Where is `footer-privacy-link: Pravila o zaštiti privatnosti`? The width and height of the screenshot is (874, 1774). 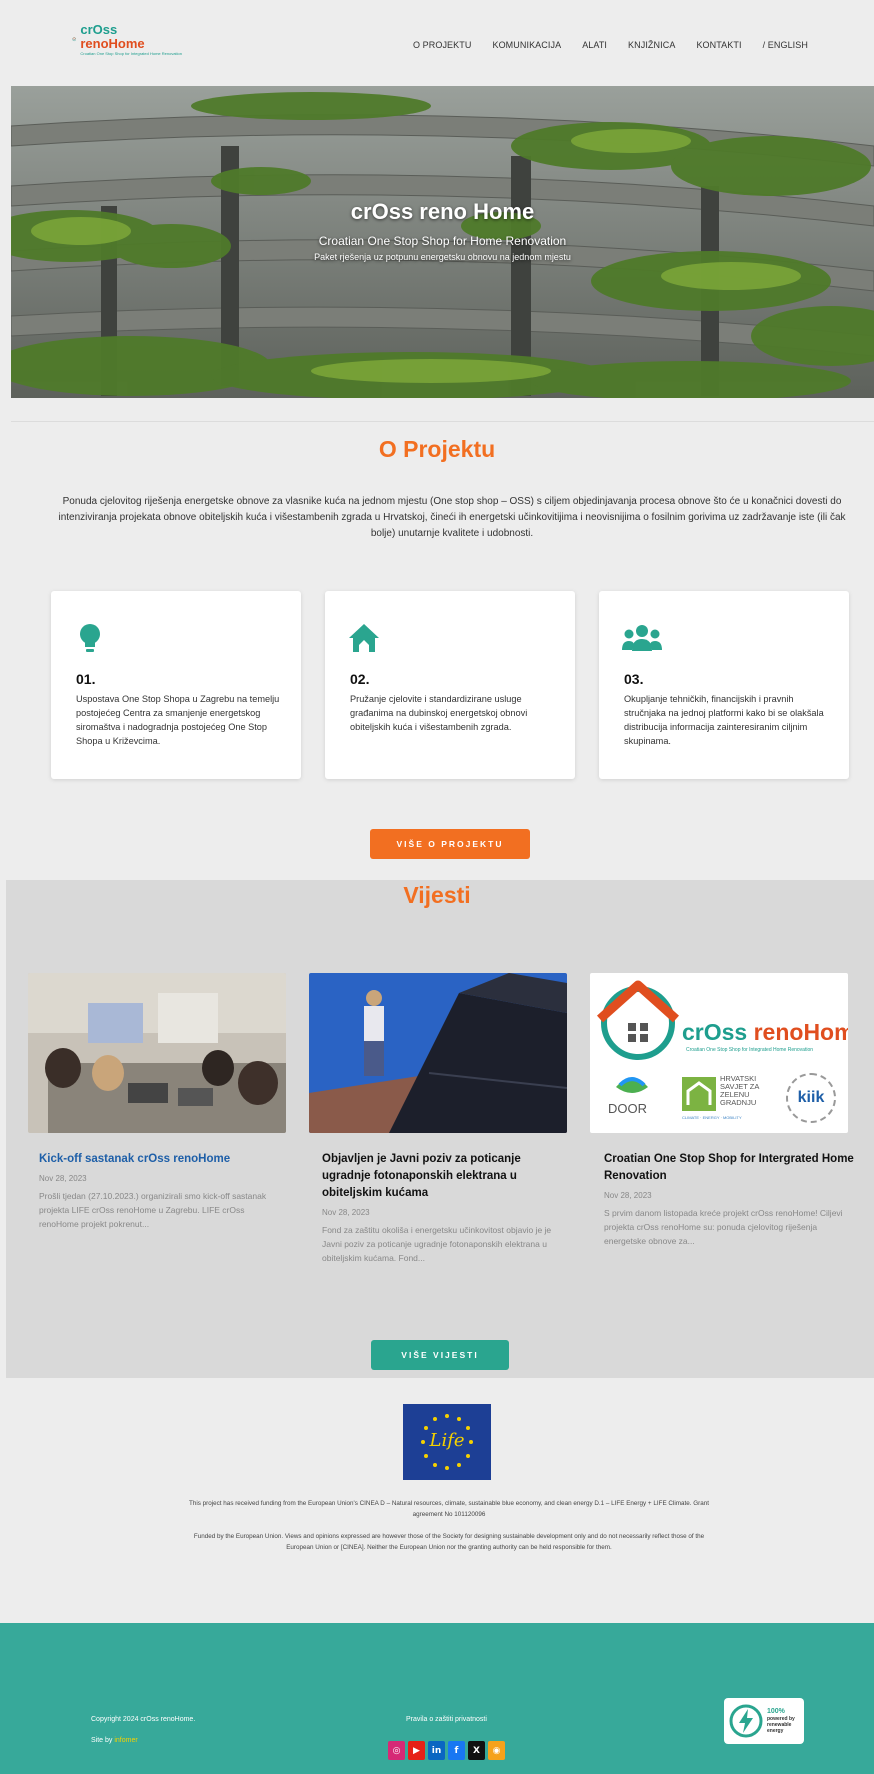 footer-privacy-link: Pravila o zaštiti privatnosti is located at coordinates (446, 1719).